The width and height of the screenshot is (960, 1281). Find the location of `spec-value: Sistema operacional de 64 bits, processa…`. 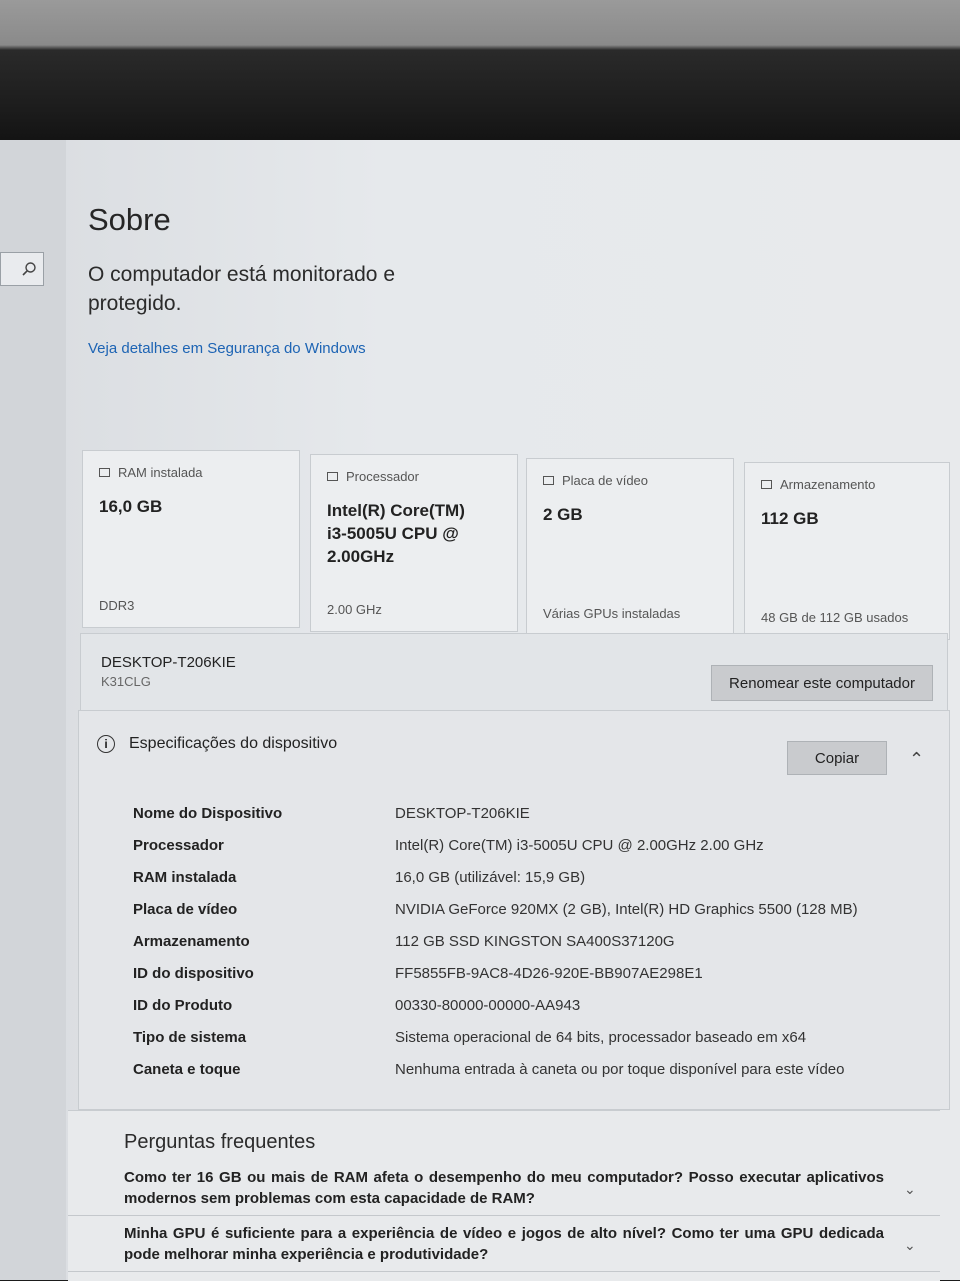

spec-value: Sistema operacional de 64 bits, processa… is located at coordinates (601, 1037).